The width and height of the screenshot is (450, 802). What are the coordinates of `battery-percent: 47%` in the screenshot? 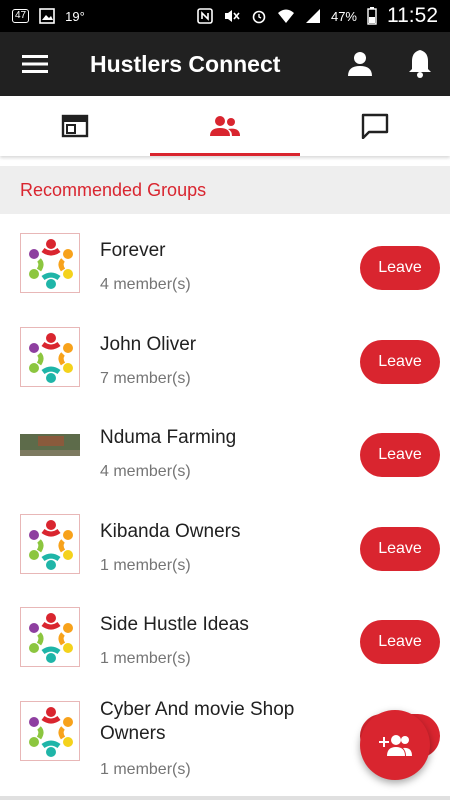 It's located at (343, 16).